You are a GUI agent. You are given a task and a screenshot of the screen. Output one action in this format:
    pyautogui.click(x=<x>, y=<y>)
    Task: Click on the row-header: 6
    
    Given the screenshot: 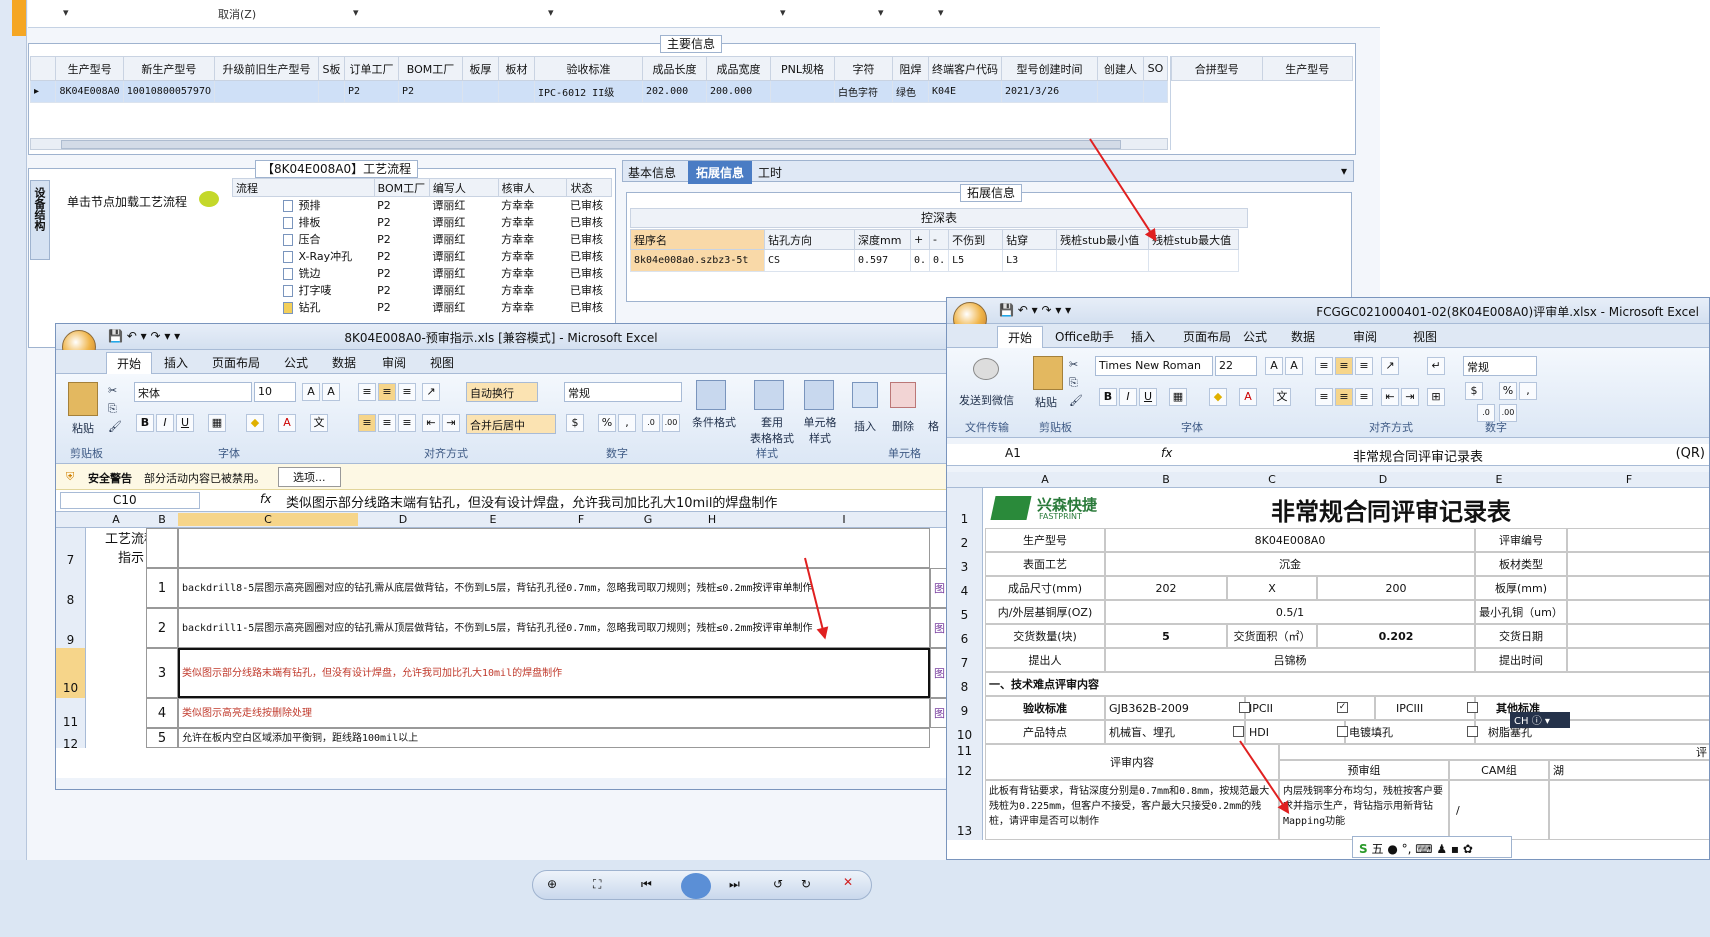 What is the action you would take?
    pyautogui.click(x=965, y=636)
    